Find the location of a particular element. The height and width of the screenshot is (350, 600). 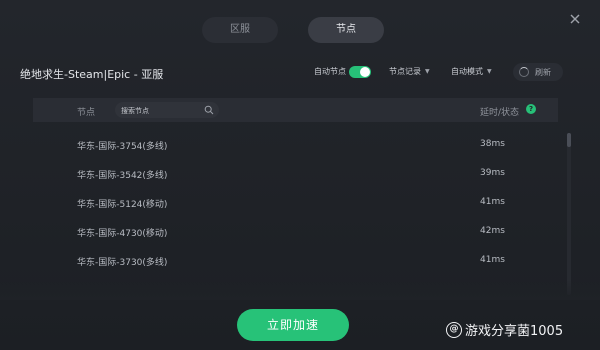

watermark: @ 游戏分享菌1005 is located at coordinates (504, 329).